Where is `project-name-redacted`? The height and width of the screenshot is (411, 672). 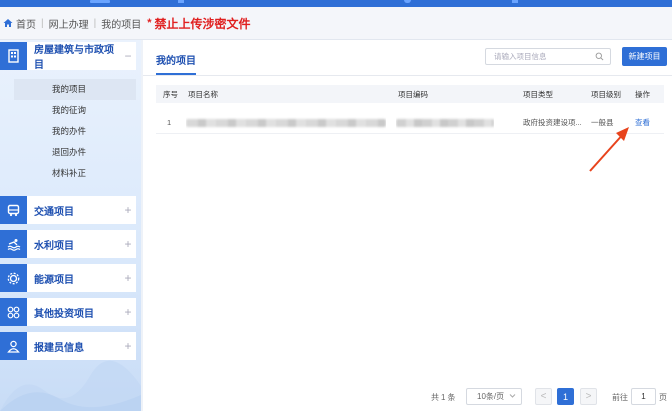 project-name-redacted is located at coordinates (286, 122).